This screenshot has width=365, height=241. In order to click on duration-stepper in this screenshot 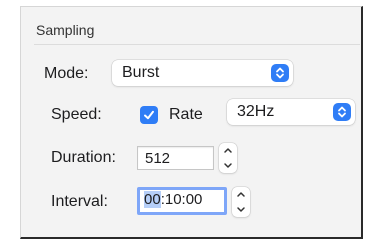, I will do `click(228, 158)`.